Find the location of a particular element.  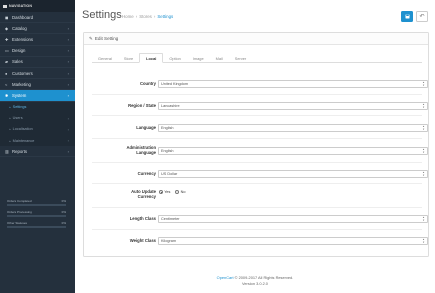

sidebar-item-label: Dashboard is located at coordinates (23, 17).